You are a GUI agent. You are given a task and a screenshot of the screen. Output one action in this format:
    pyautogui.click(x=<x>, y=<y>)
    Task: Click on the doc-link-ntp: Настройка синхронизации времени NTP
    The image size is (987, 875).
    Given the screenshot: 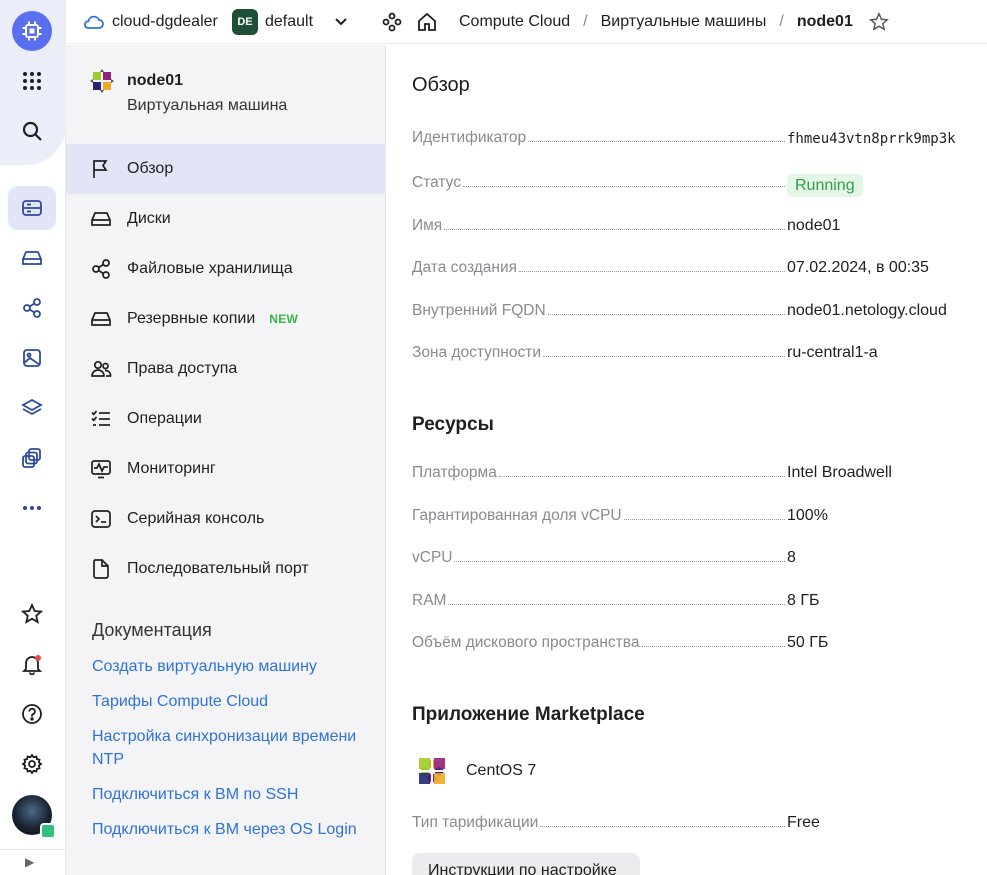 What is the action you would take?
    pyautogui.click(x=227, y=748)
    